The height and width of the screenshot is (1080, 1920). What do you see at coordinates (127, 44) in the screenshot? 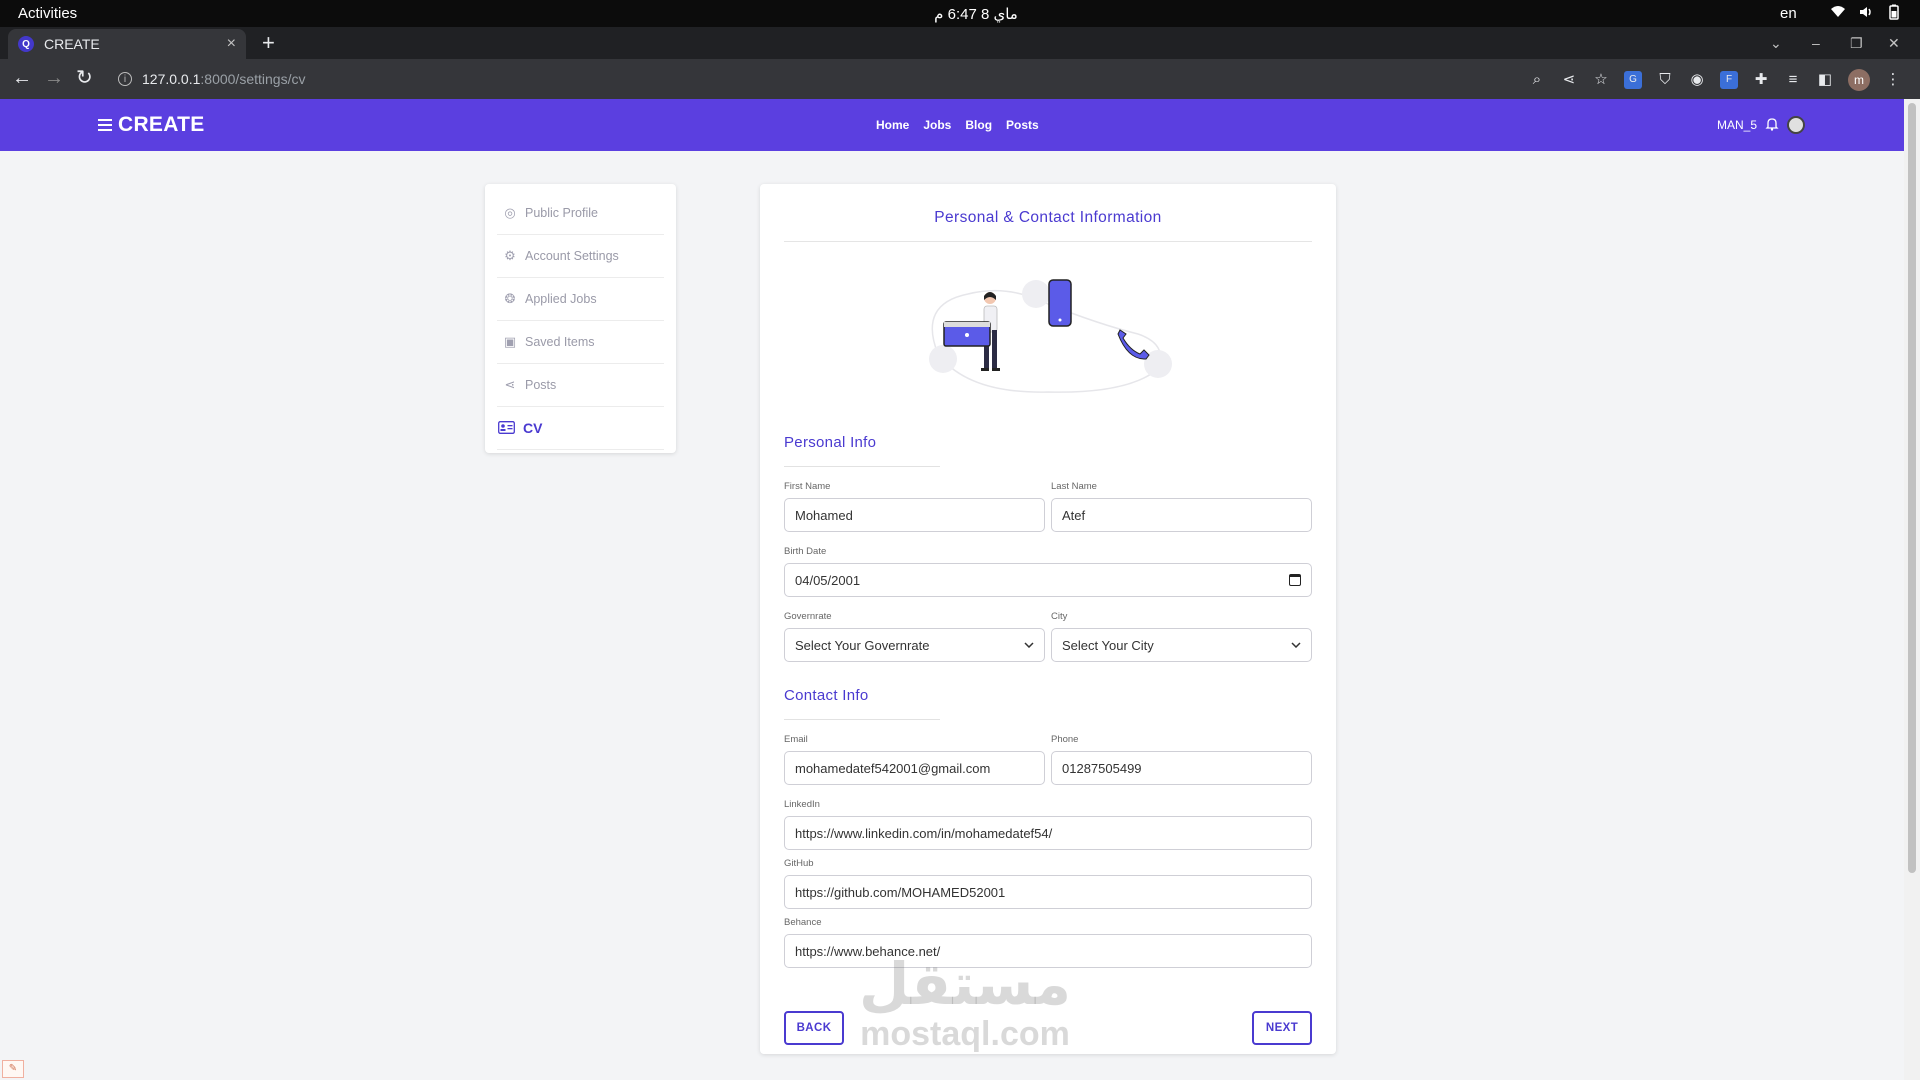
I see `browser-tab: Q CREATE ×` at bounding box center [127, 44].